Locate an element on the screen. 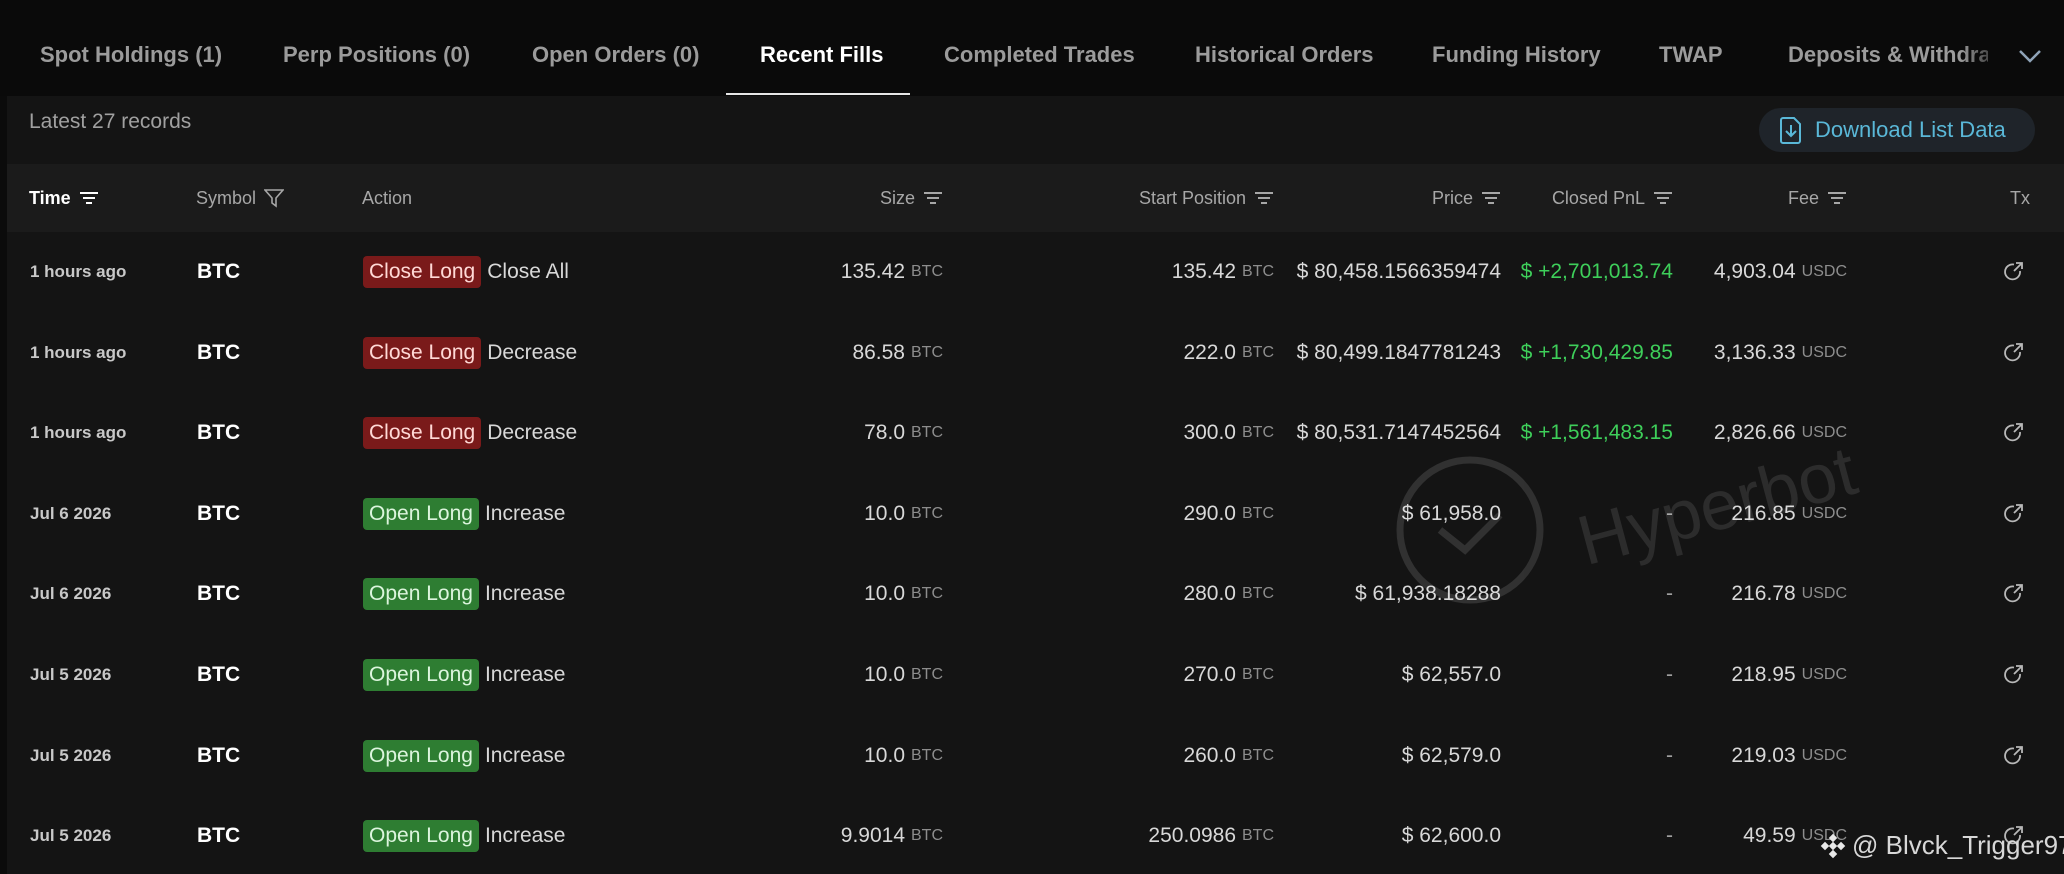 This screenshot has width=2064, height=874. credit-handle: @ Blvck_Trigger97 is located at coordinates (1942, 845).